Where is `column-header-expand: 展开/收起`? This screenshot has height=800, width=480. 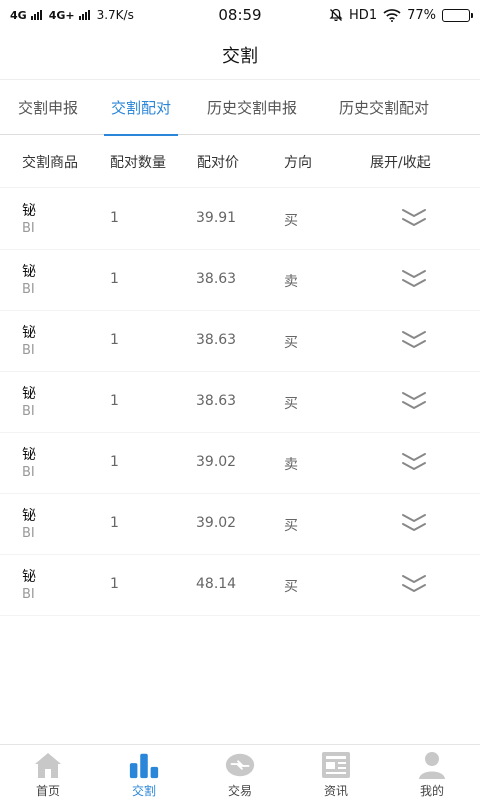 column-header-expand: 展开/收起 is located at coordinates (400, 162).